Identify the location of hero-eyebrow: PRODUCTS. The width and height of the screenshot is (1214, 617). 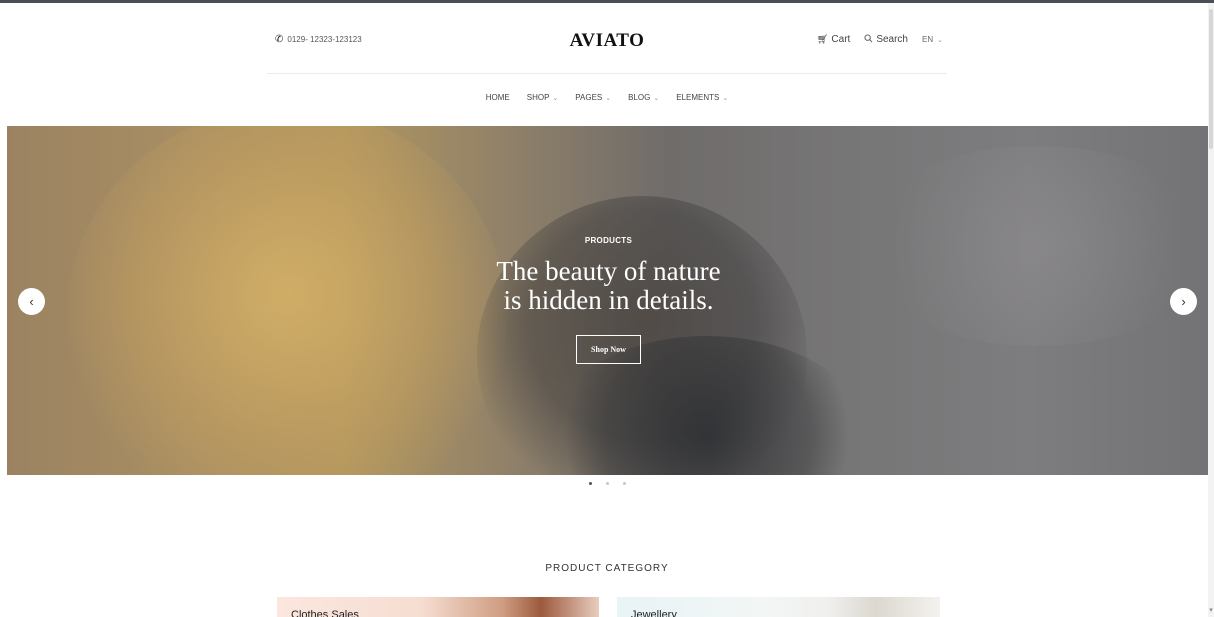
(608, 240).